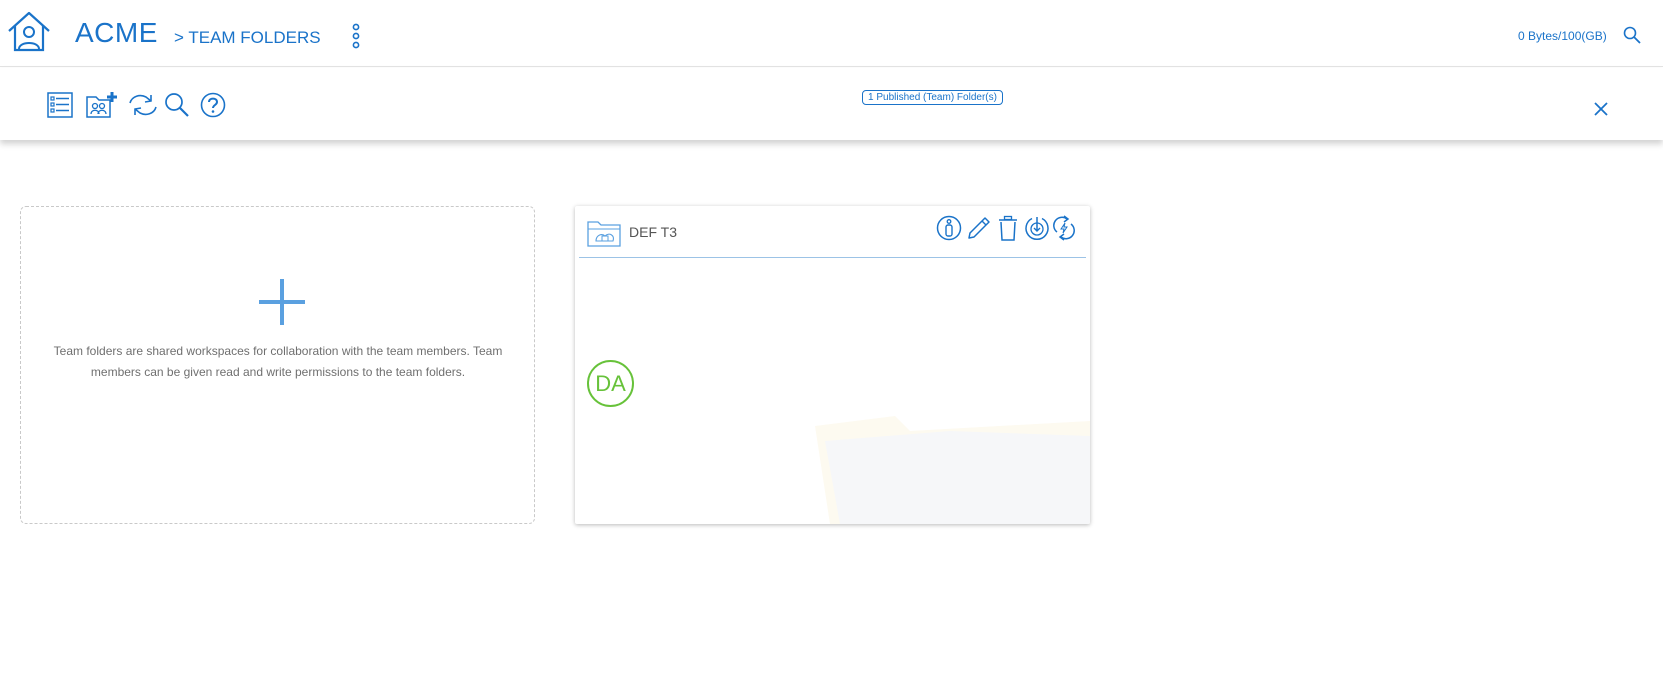 This screenshot has height=681, width=1663. Describe the element at coordinates (1008, 228) in the screenshot. I see `delete-icon` at that location.